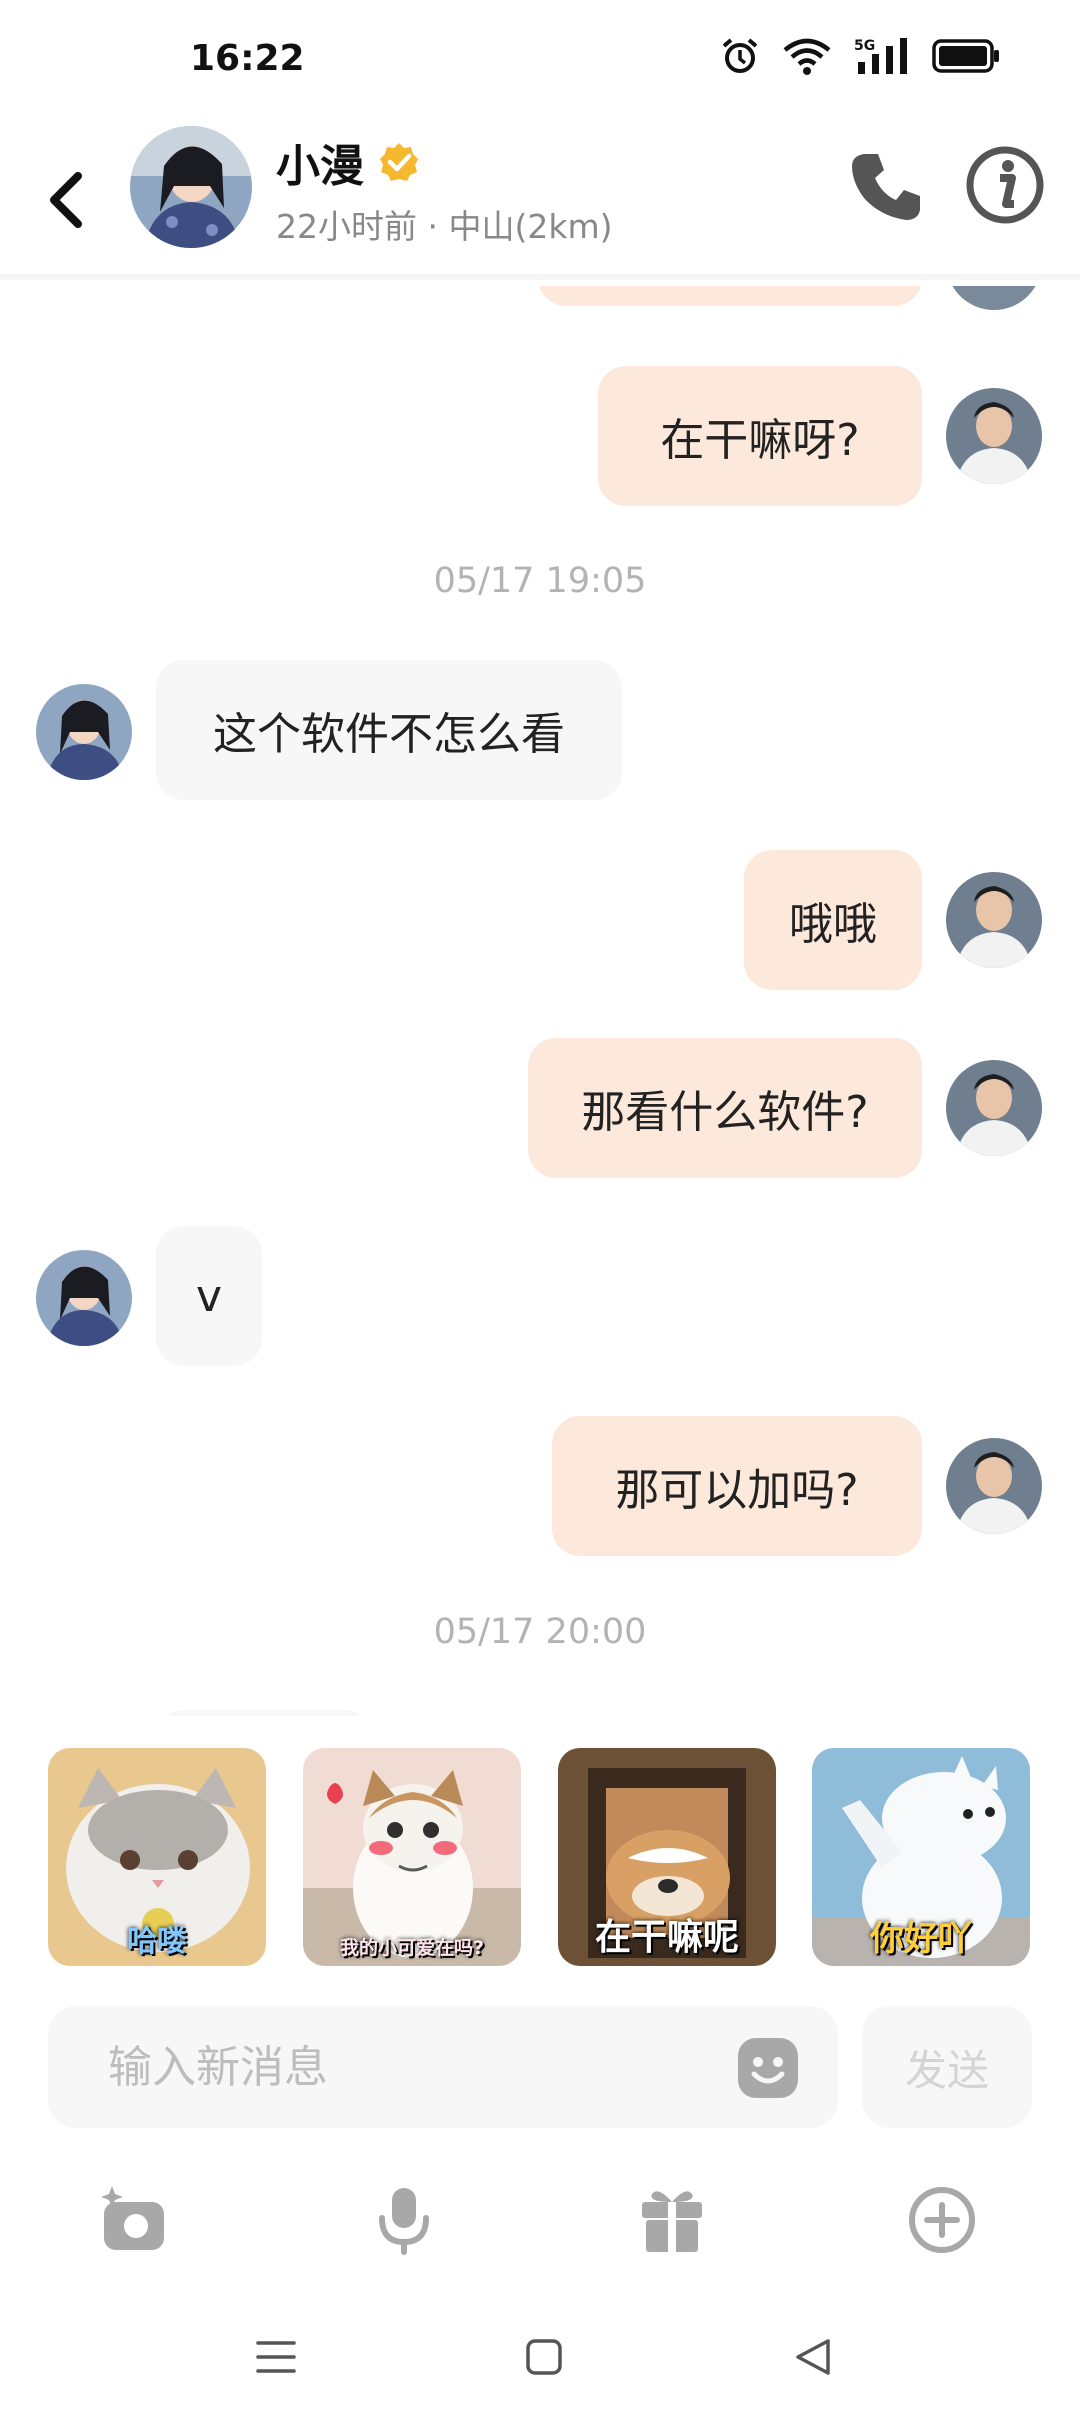 The width and height of the screenshot is (1080, 2412). I want to click on system-nav-bar, so click(540, 2356).